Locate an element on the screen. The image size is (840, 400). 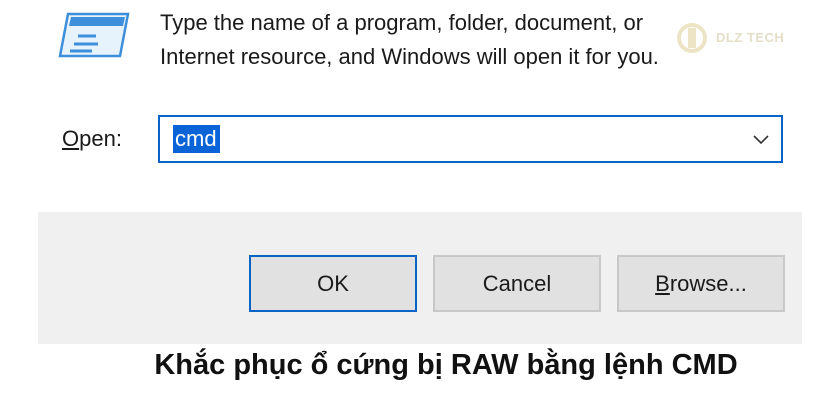
watermark-text: DLZ TECH is located at coordinates (750, 37).